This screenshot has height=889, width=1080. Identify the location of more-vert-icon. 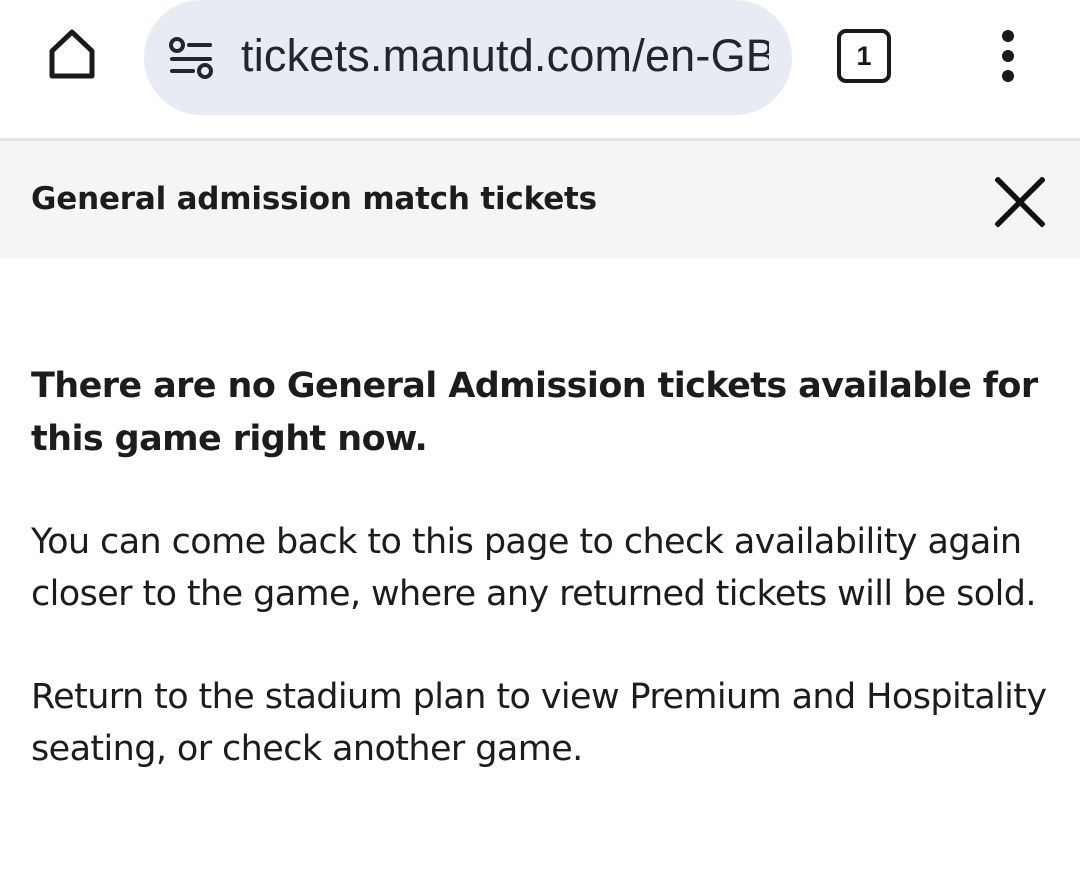
(1008, 56).